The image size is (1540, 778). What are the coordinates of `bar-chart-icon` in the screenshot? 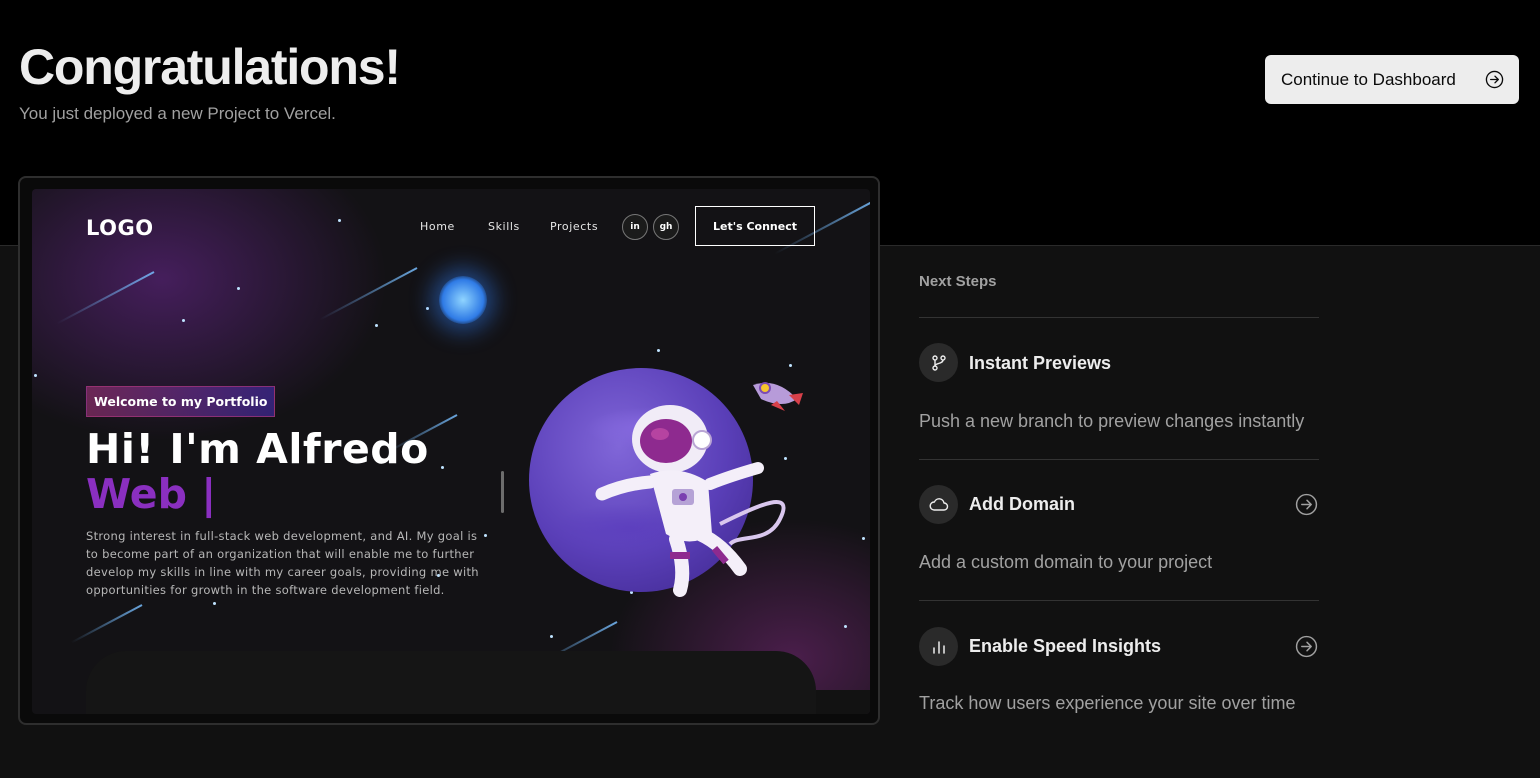 It's located at (938, 646).